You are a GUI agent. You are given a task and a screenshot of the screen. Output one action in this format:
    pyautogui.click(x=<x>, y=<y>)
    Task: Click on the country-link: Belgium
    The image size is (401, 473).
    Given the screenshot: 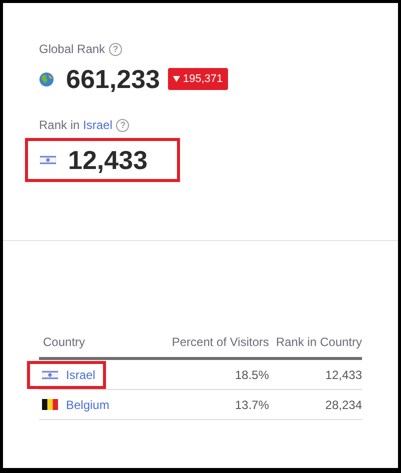 What is the action you would take?
    pyautogui.click(x=73, y=404)
    